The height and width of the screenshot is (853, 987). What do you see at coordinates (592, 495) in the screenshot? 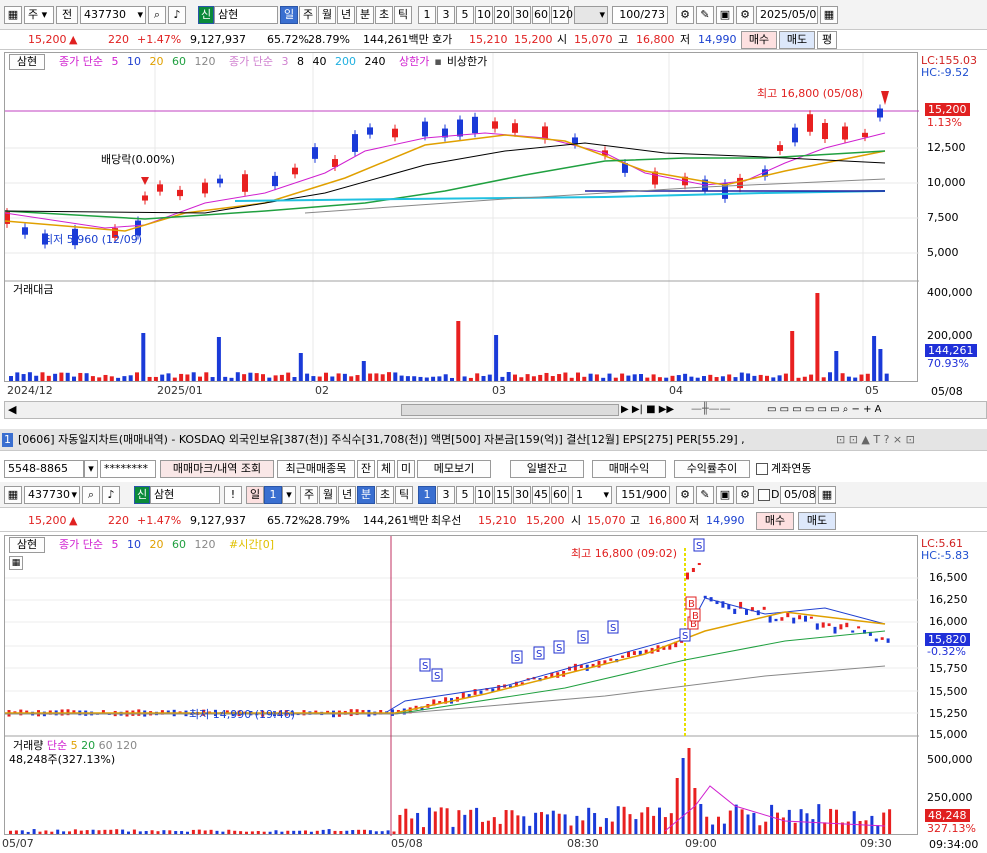
I see `interval-select-2: 1 ▾` at bounding box center [592, 495].